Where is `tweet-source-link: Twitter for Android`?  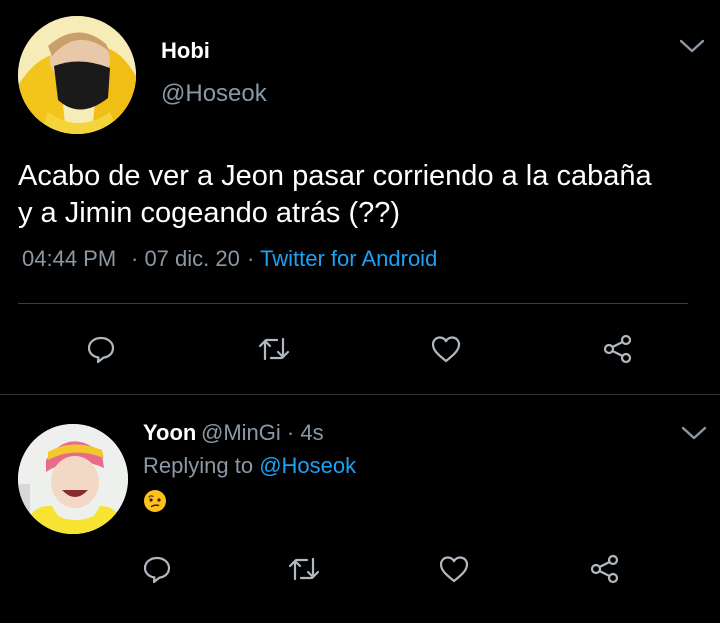
tweet-source-link: Twitter for Android is located at coordinates (348, 259).